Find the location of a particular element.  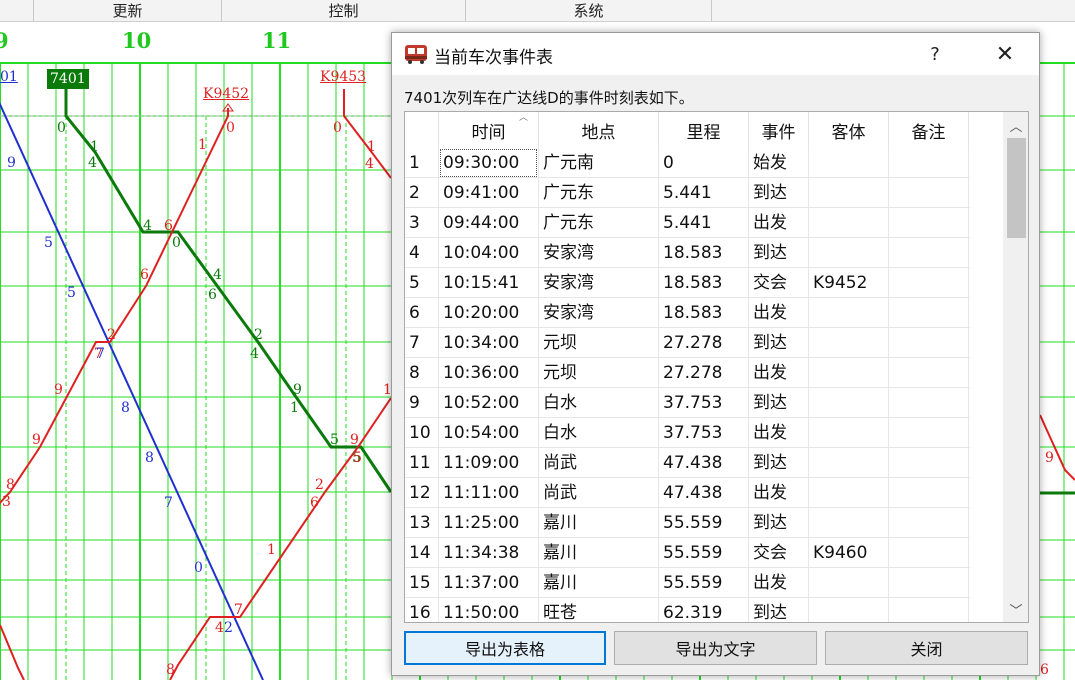

train-tag-7401: 7401 is located at coordinates (68, 79).